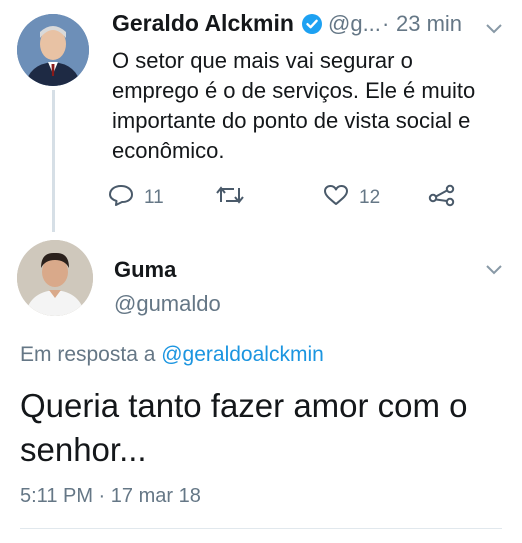  I want to click on reply-icon, so click(121, 198).